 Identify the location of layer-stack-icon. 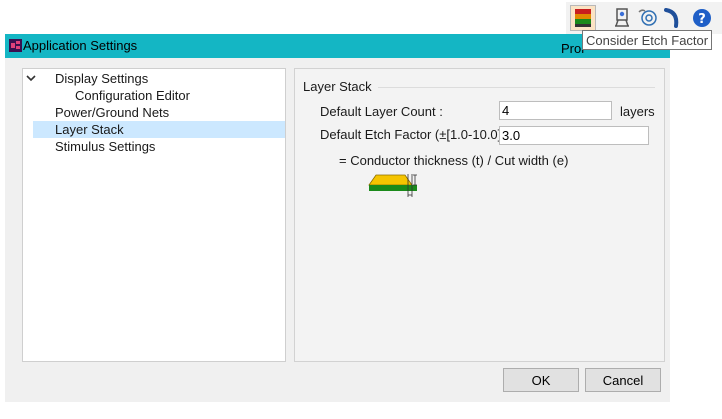
(583, 18).